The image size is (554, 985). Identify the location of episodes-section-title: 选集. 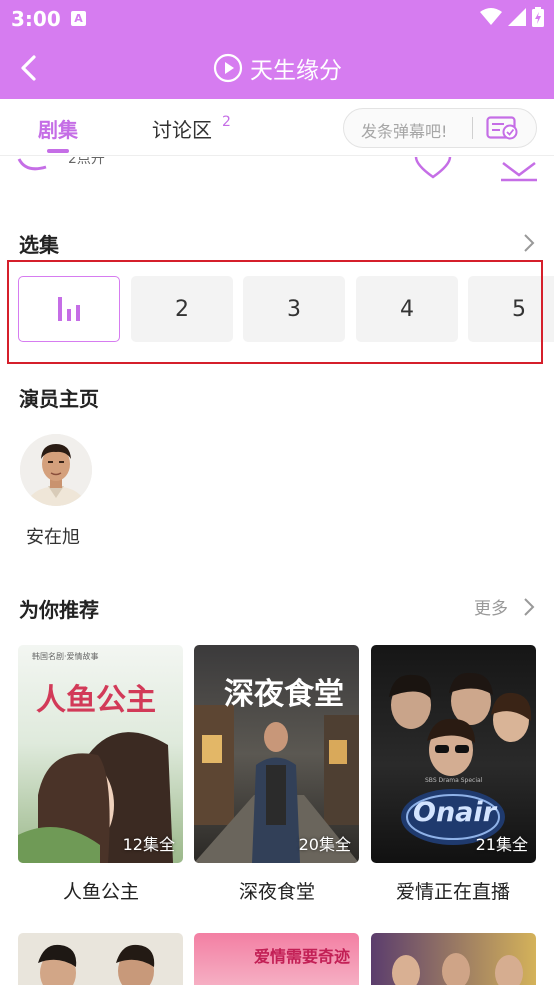
(39, 245).